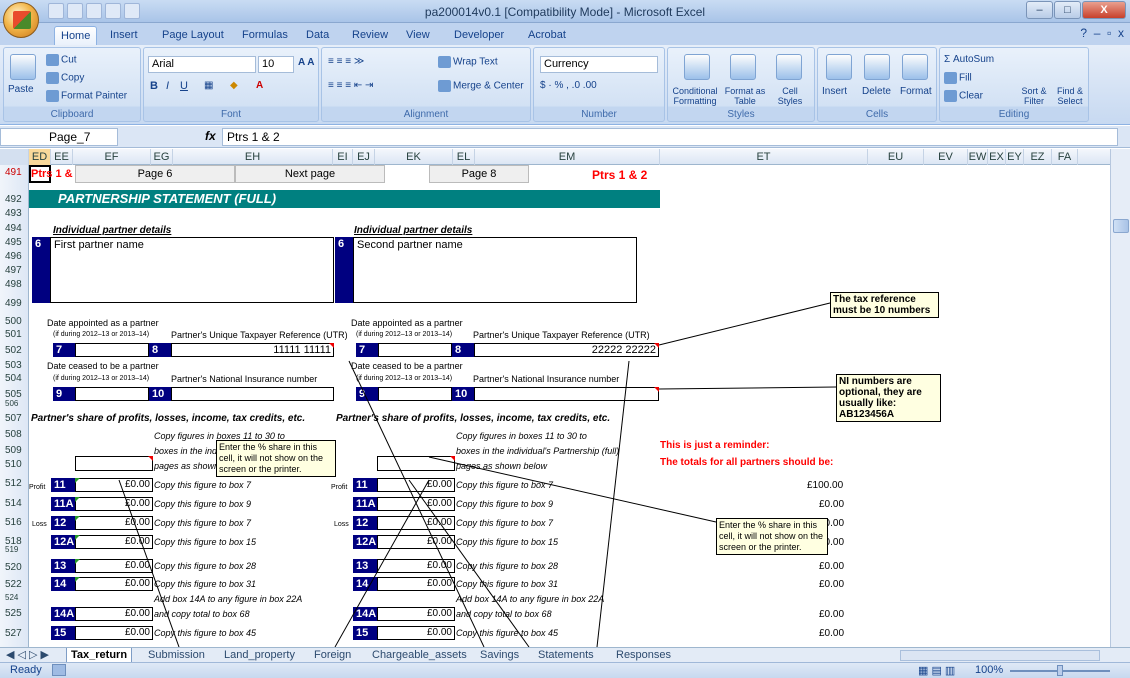  Describe the element at coordinates (14, 213) in the screenshot. I see `row-header: 493` at that location.